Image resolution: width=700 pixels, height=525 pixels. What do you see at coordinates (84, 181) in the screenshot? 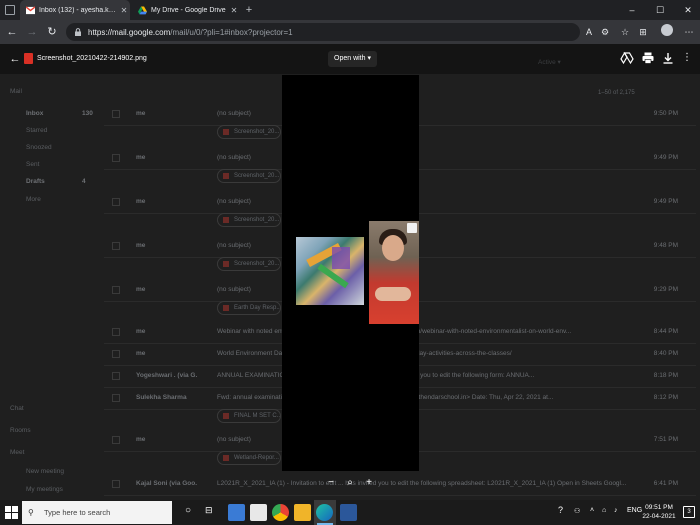
I see `nav-count: 4` at bounding box center [84, 181].